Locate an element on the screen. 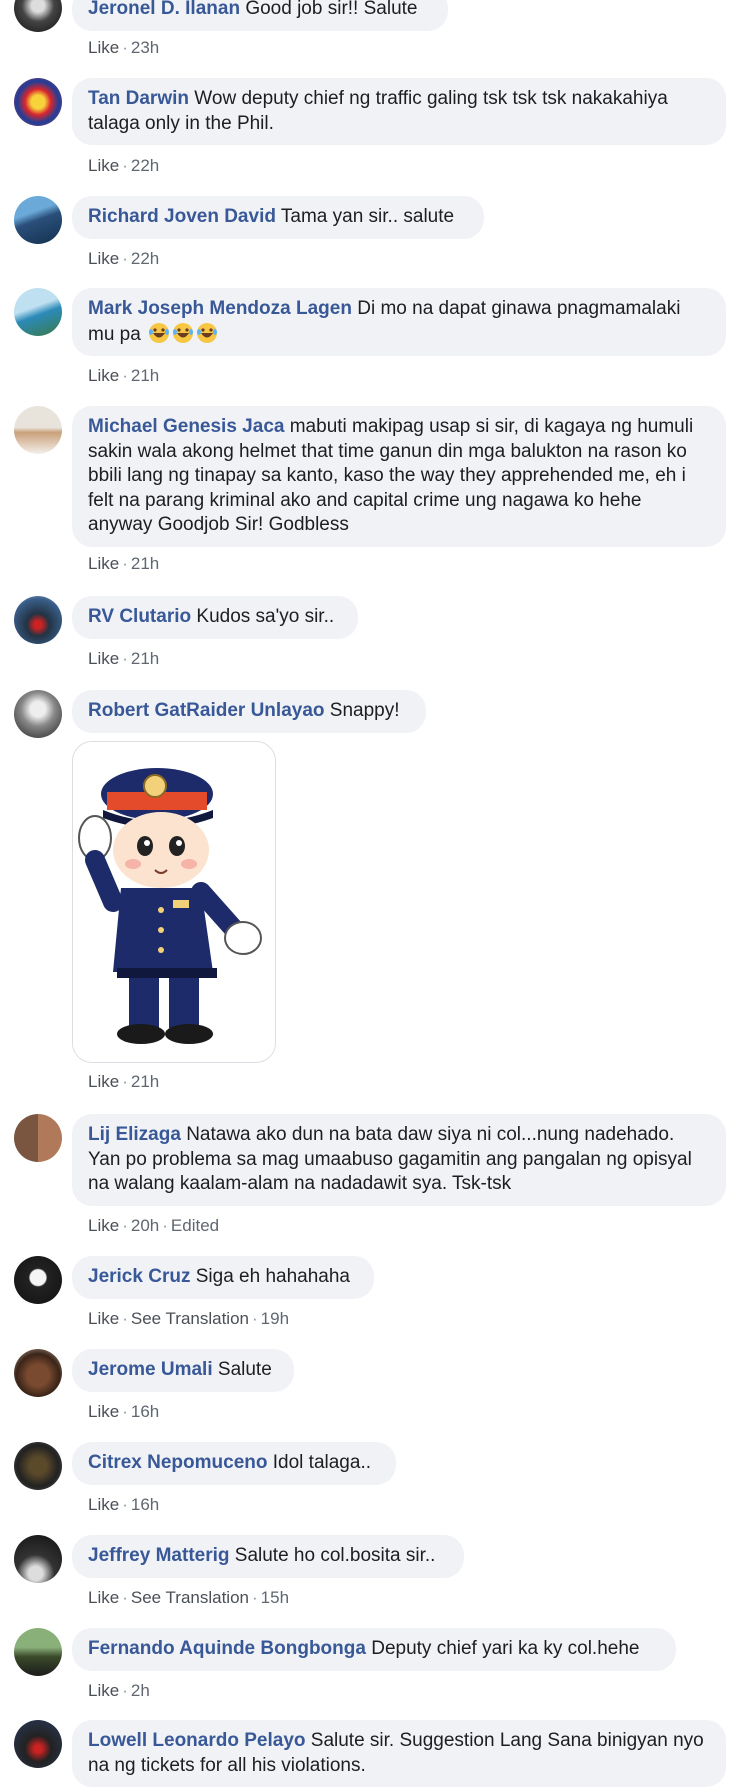 This screenshot has width=750, height=1792. comment-bubble: Jerome Umali Salute is located at coordinates (183, 1370).